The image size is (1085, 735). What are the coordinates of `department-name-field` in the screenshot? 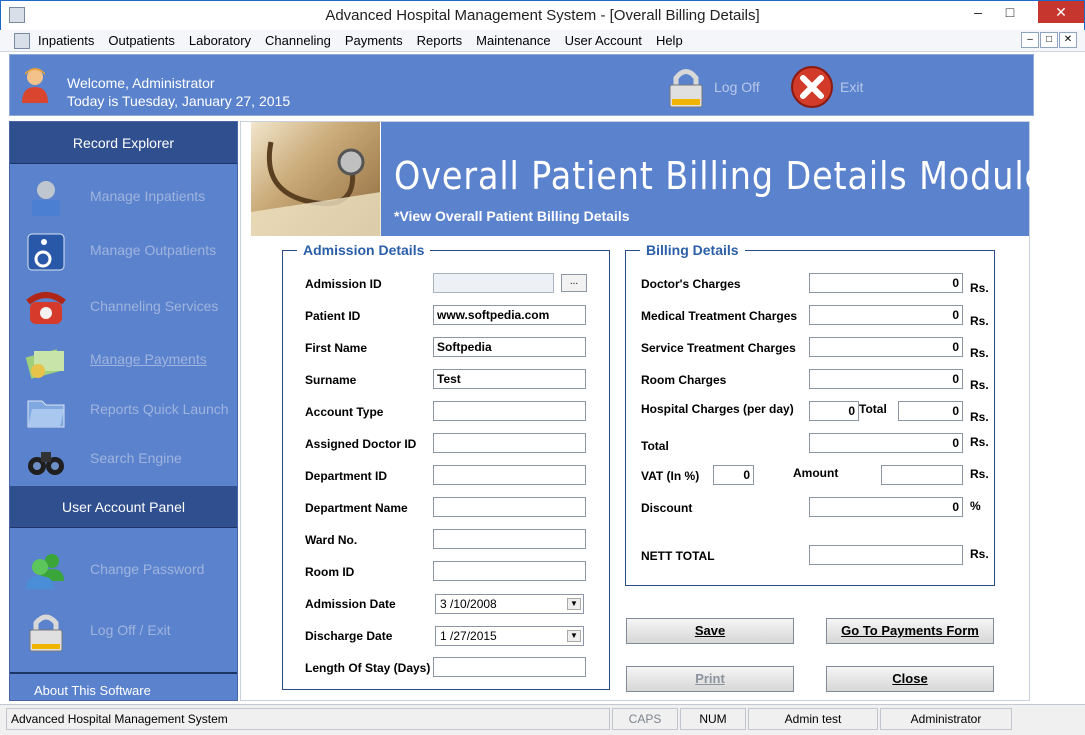 It's located at (509, 507).